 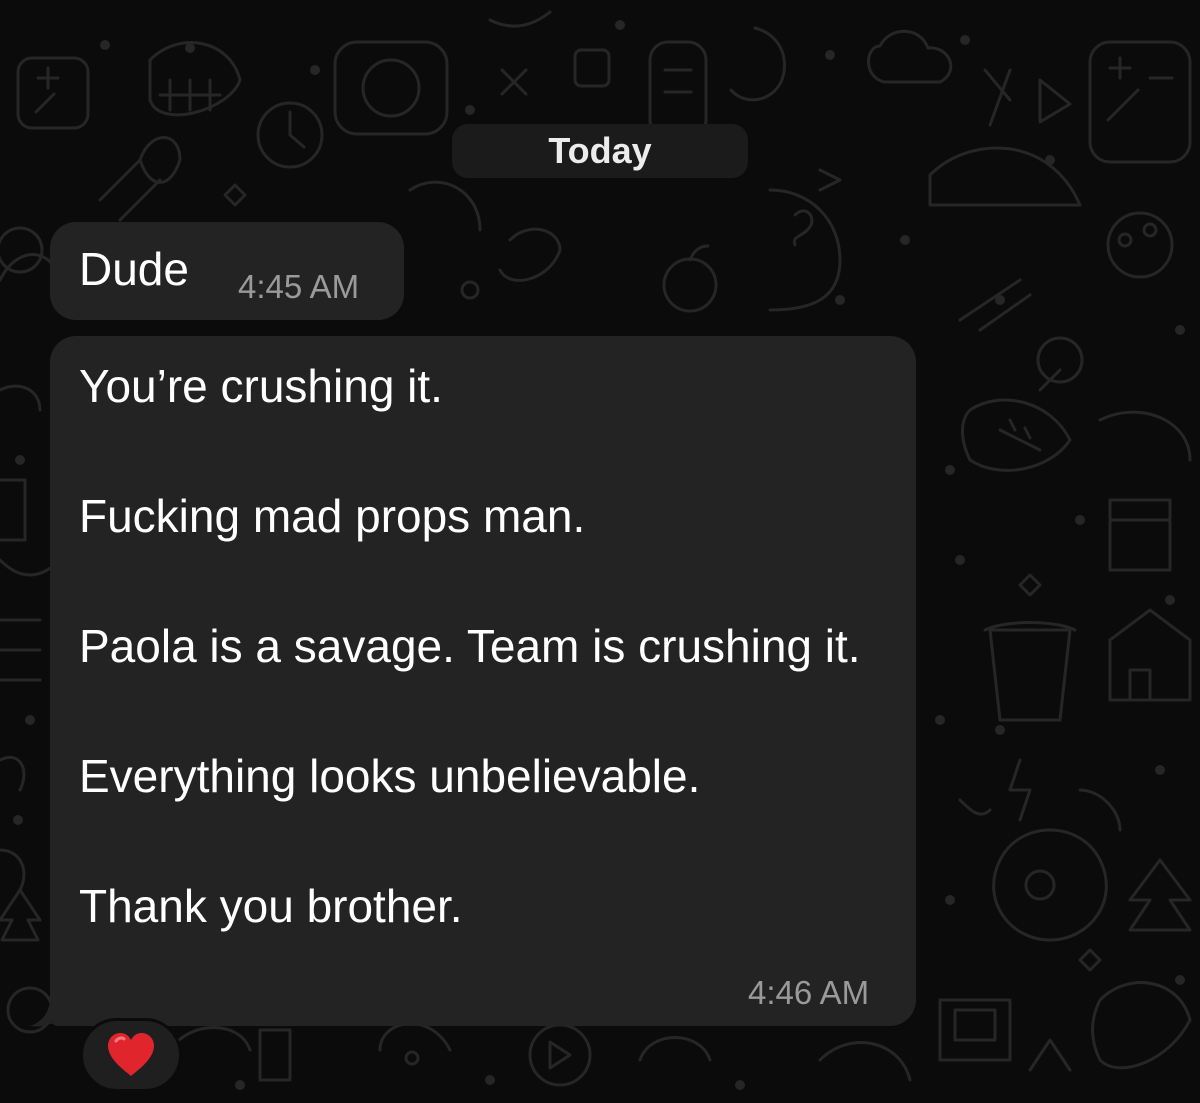 I want to click on message-paragraph: Everything looks unbelievable., so click(x=390, y=776).